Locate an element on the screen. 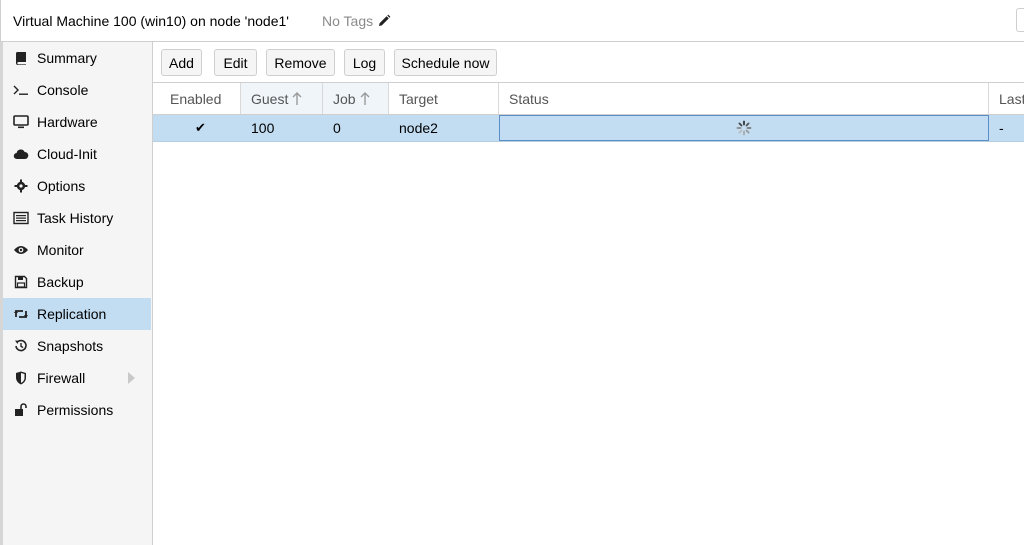 The image size is (1024, 545). submenu-arrow-icon is located at coordinates (131, 378).